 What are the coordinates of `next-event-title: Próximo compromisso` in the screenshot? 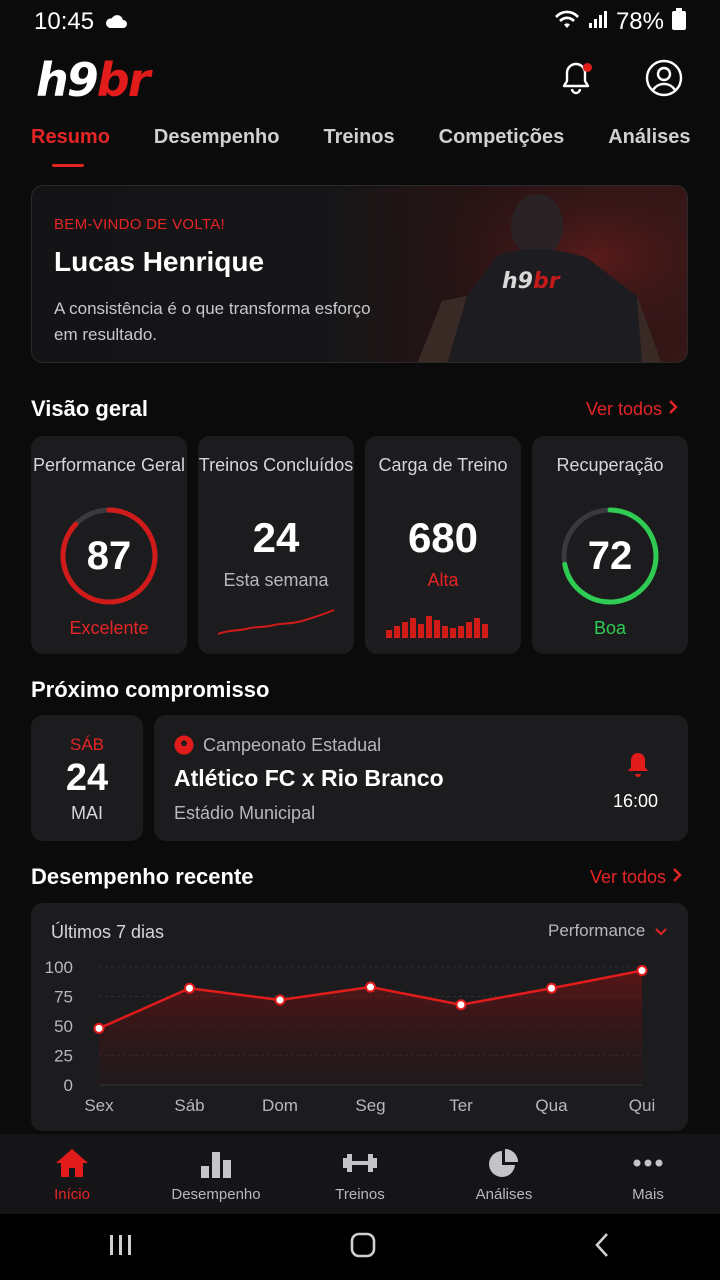 It's located at (150, 689).